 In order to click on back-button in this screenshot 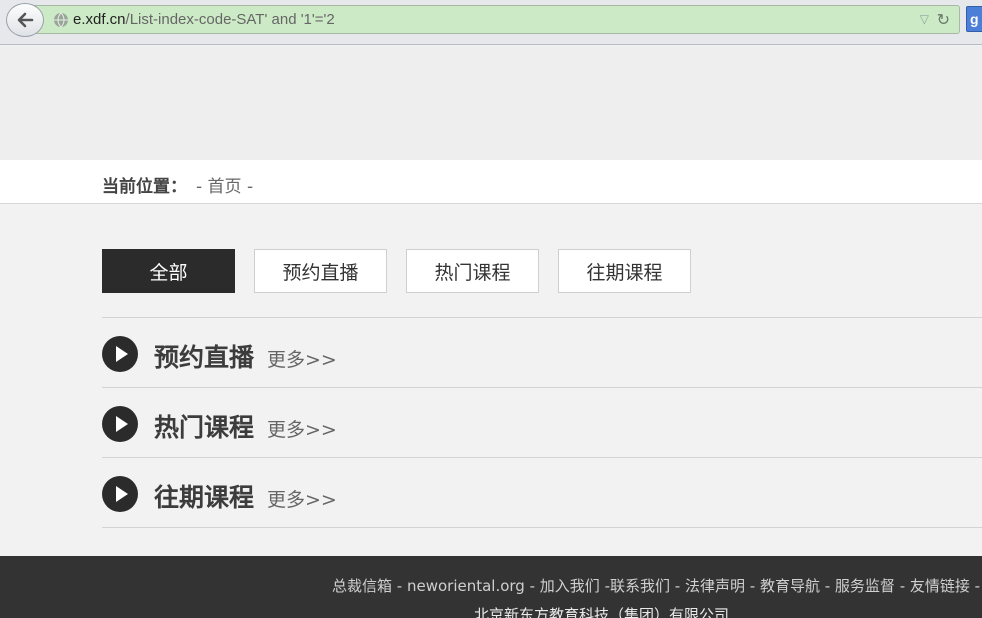, I will do `click(25, 20)`.